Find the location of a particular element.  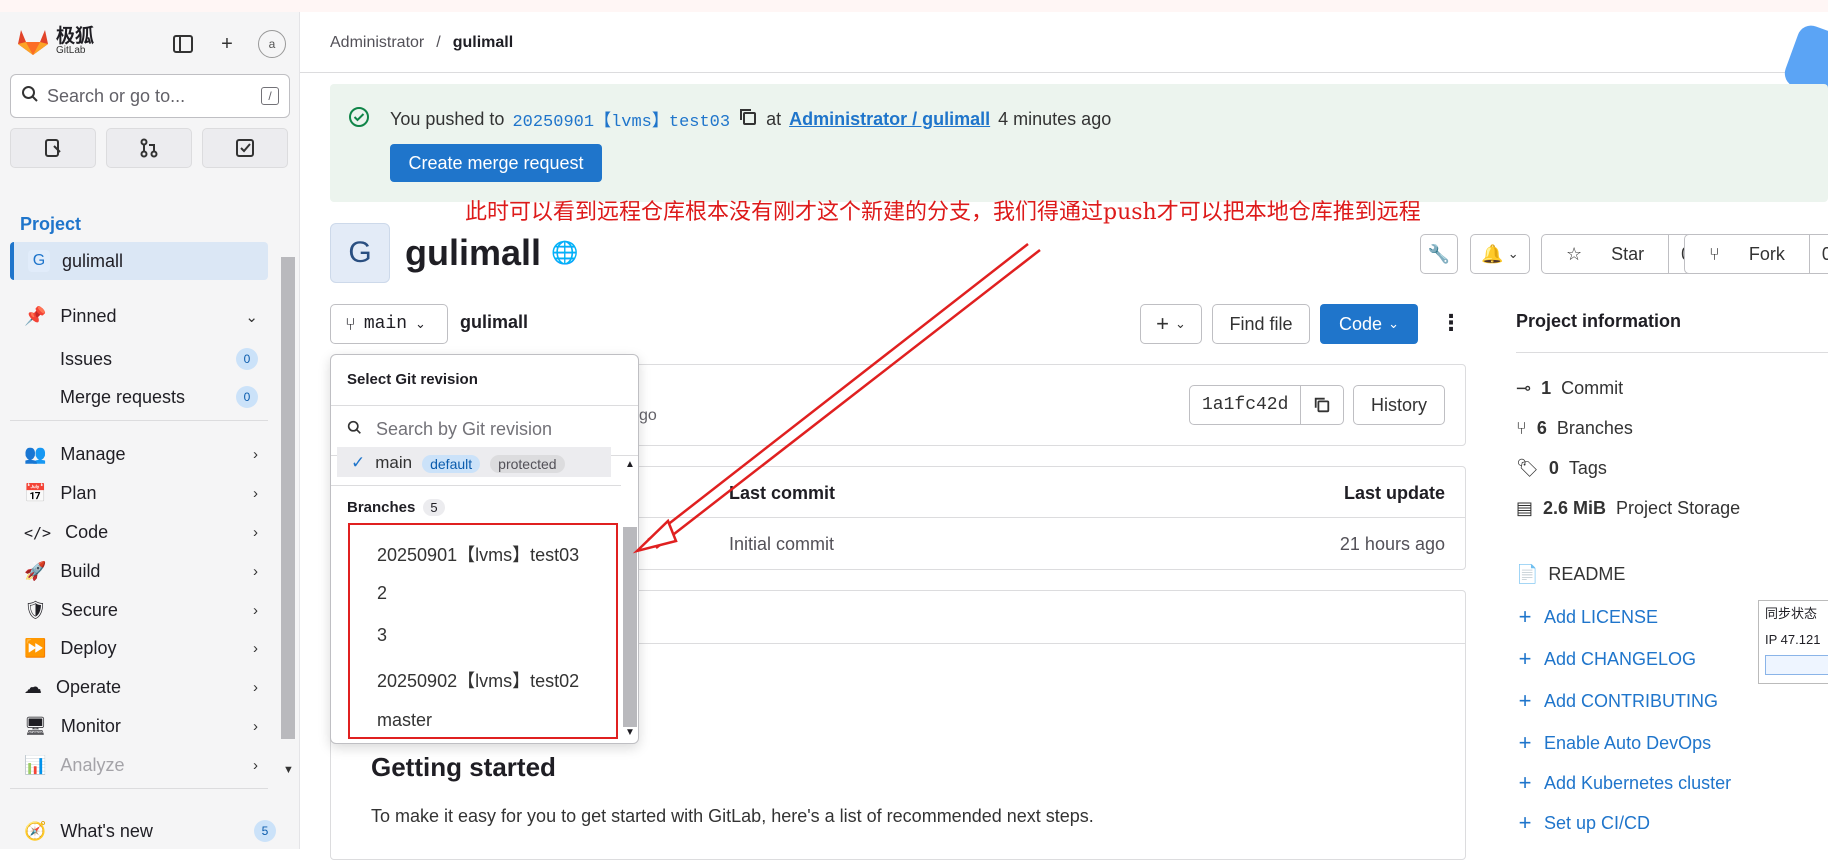

storage-icon: ▤ is located at coordinates (1525, 508).